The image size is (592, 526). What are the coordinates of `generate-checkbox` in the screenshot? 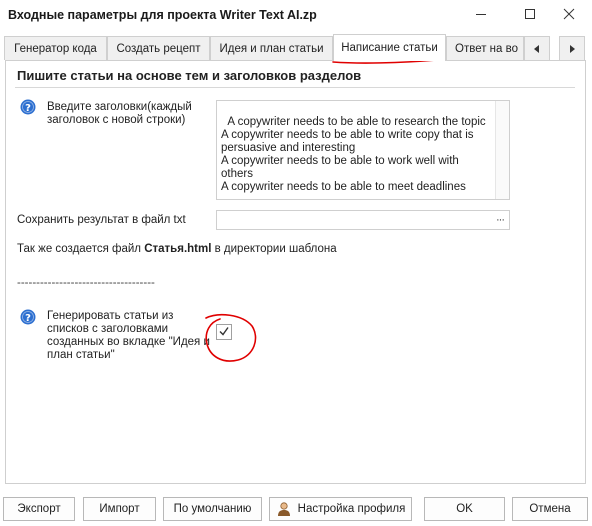 It's located at (224, 332).